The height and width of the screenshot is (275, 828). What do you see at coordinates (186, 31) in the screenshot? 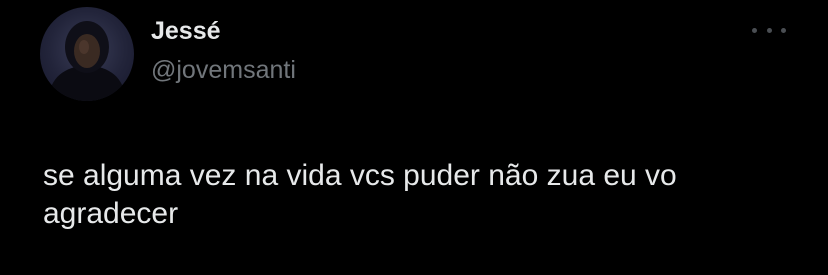
I see `author-display-name: Jessé` at bounding box center [186, 31].